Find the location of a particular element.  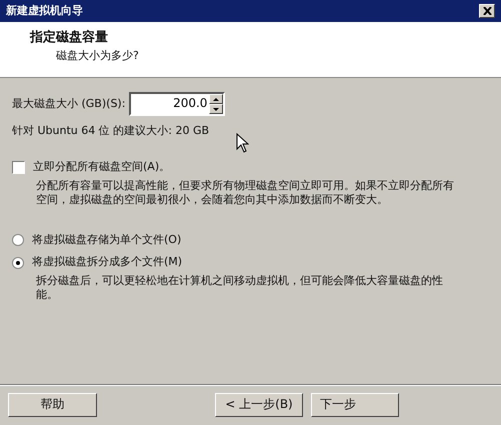

close-button is located at coordinates (487, 11).